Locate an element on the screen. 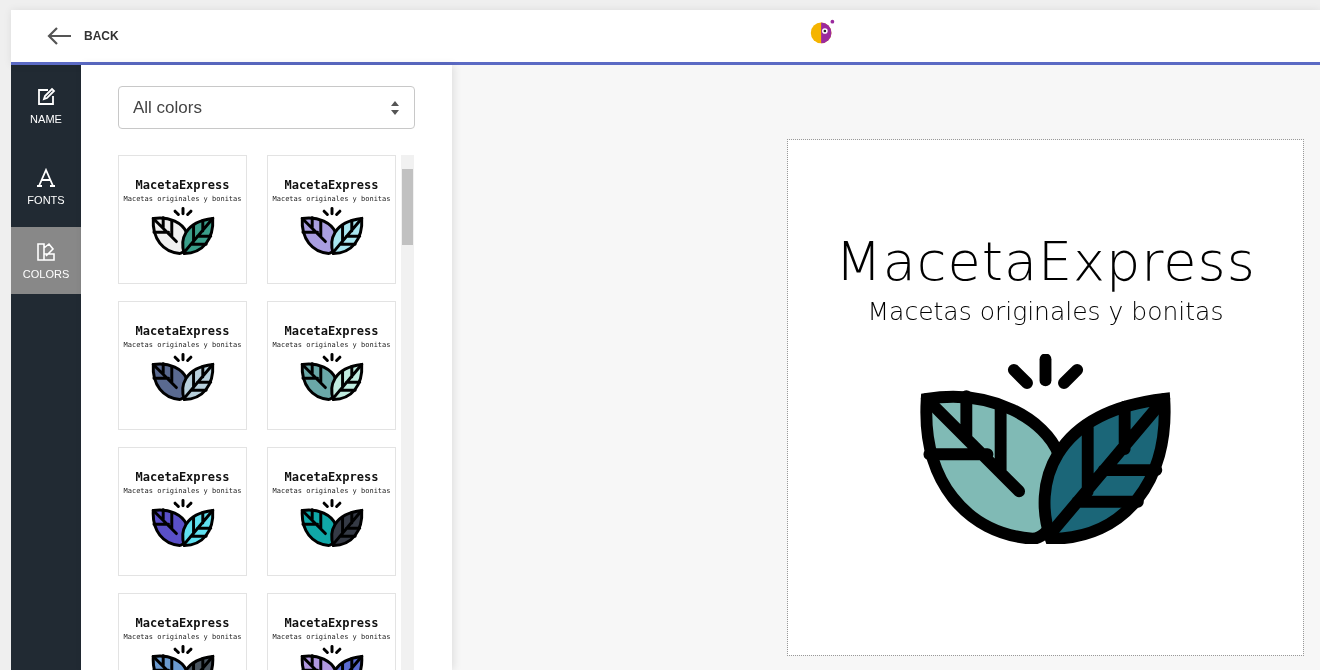 This screenshot has height=670, width=1320. sidebar-item: FONTS is located at coordinates (46, 186).